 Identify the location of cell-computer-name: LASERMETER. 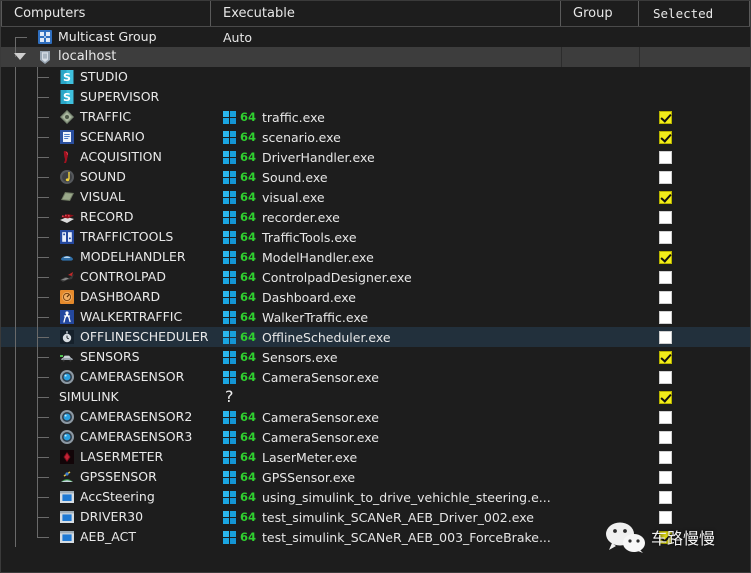
(106, 457).